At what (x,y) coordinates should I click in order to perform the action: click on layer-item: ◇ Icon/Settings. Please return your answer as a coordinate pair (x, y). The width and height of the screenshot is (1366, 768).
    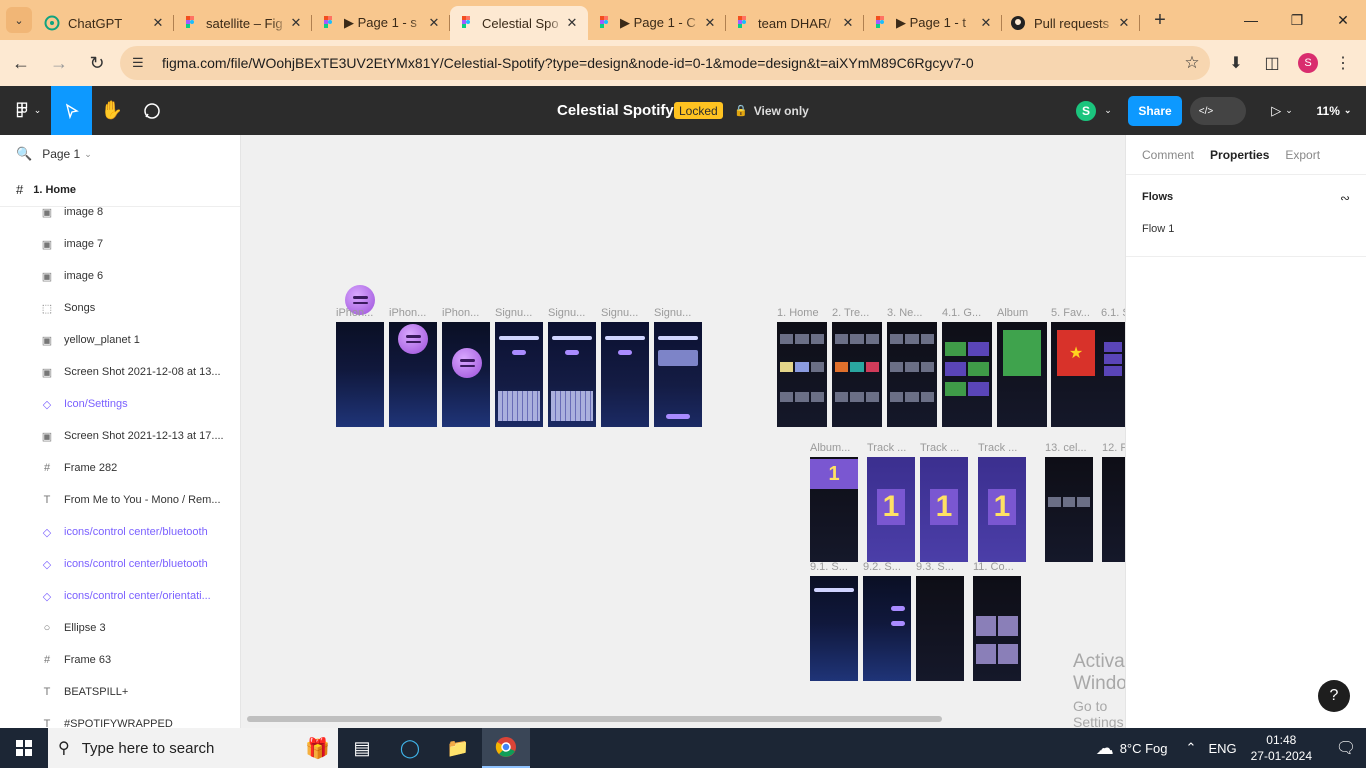
    Looking at the image, I should click on (120, 404).